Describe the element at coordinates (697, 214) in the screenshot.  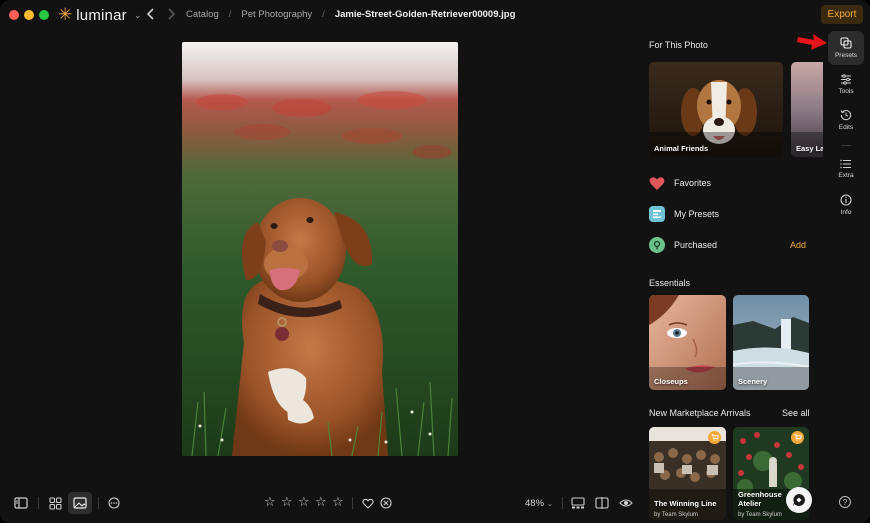
I see `my-presets-label: My Presets` at that location.